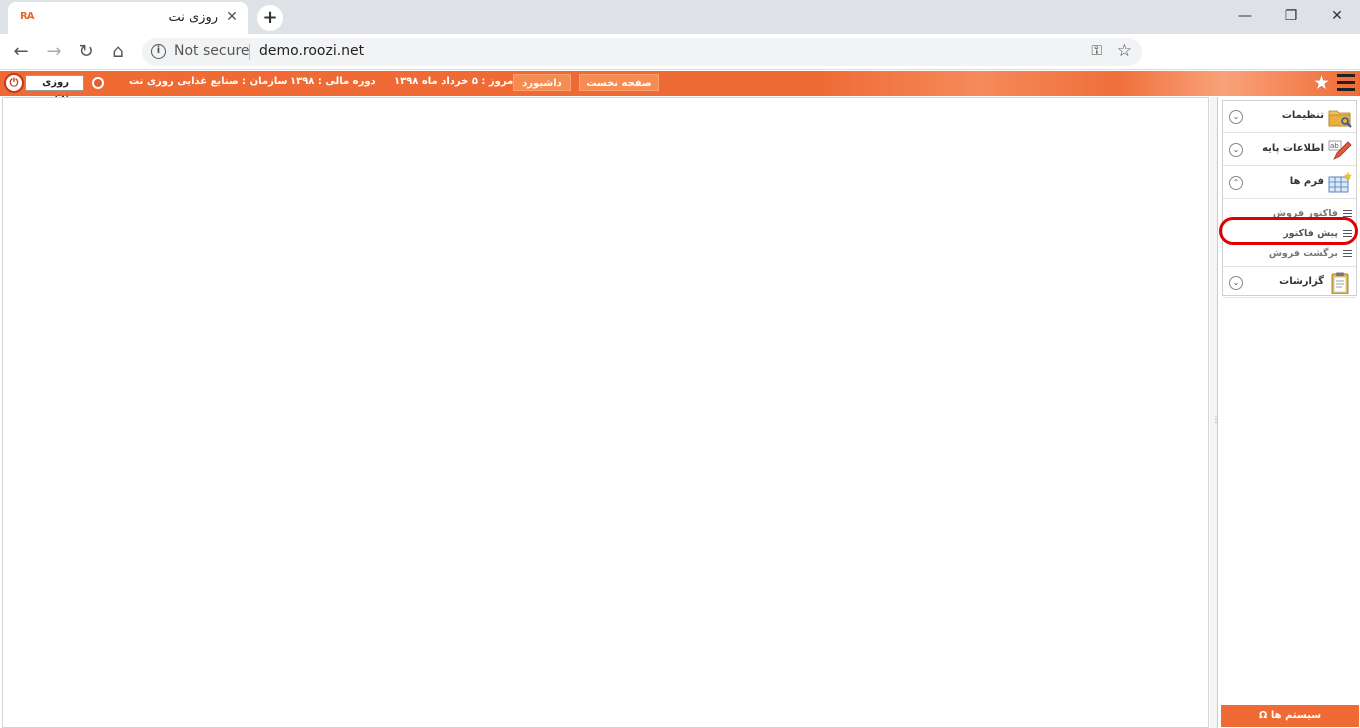  What do you see at coordinates (249, 52) in the screenshot?
I see `omnibox-divider` at bounding box center [249, 52].